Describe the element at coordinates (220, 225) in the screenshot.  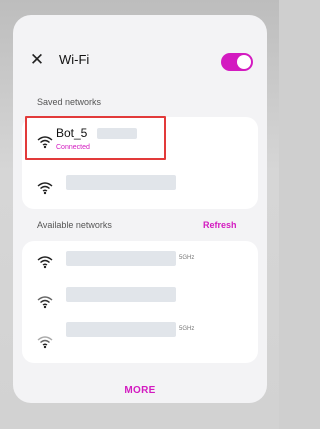
I see `refresh-button: Refresh` at that location.